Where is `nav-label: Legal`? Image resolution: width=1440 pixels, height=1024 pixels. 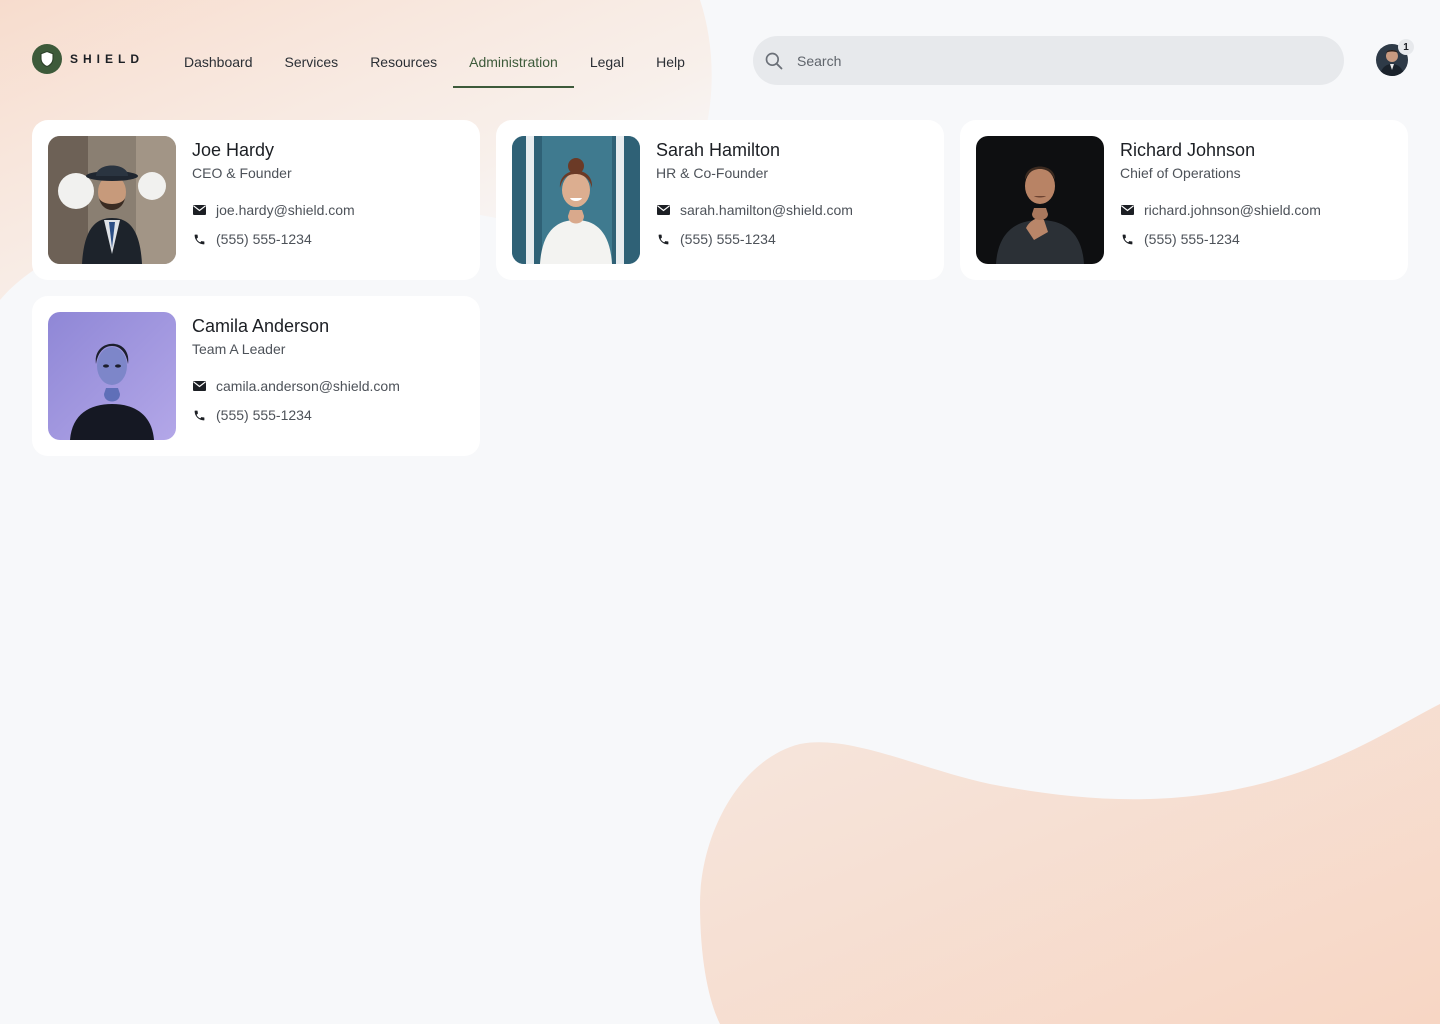
nav-label: Legal is located at coordinates (607, 62).